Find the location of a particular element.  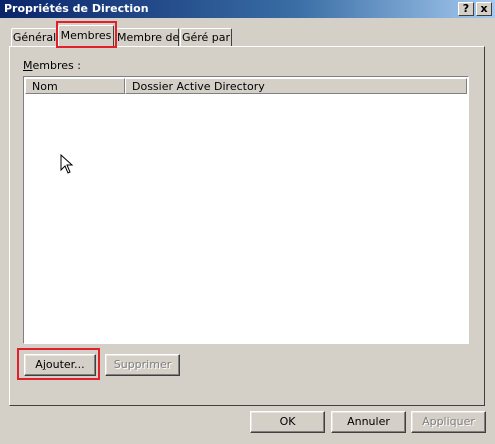

members-label: Membres : is located at coordinates (52, 65).